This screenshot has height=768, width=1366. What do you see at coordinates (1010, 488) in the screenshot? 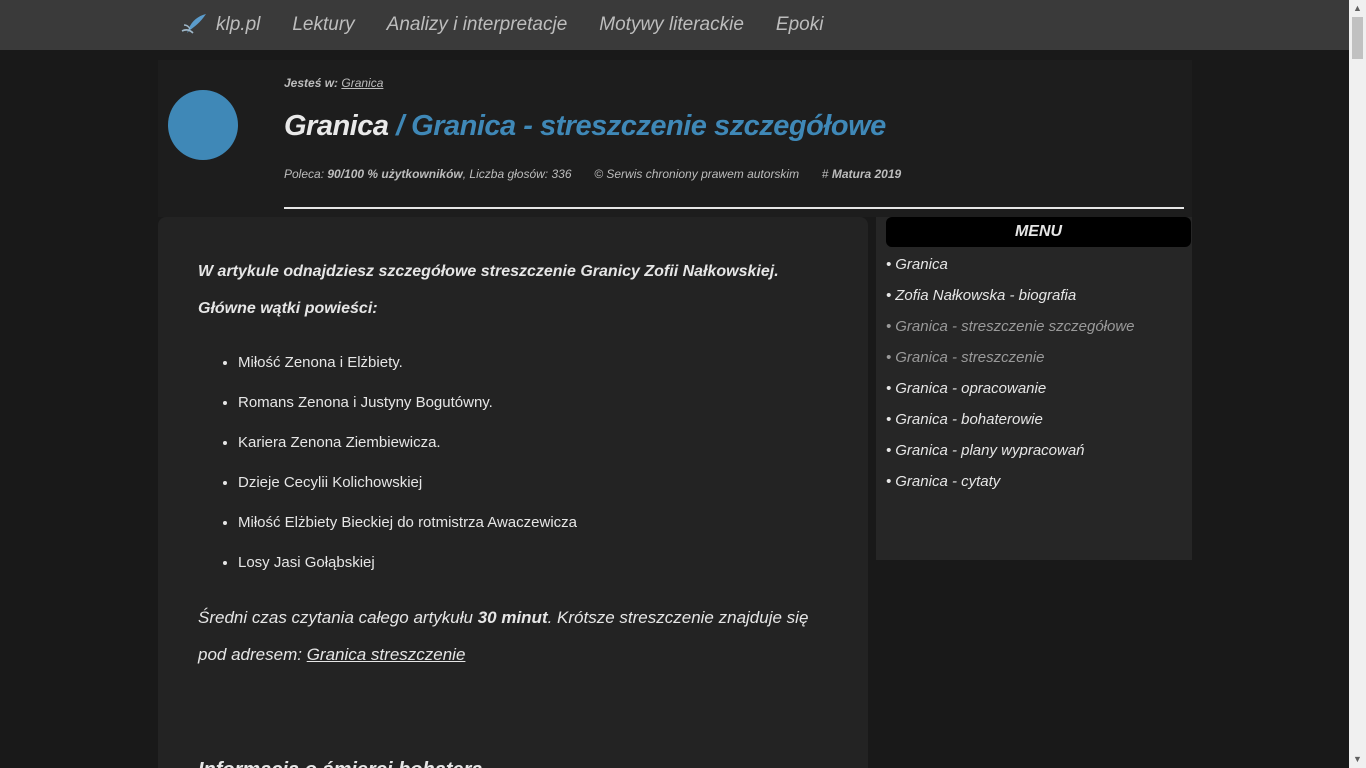
I see `sidebar-item-cytaty: • Granica - cytaty` at bounding box center [1010, 488].